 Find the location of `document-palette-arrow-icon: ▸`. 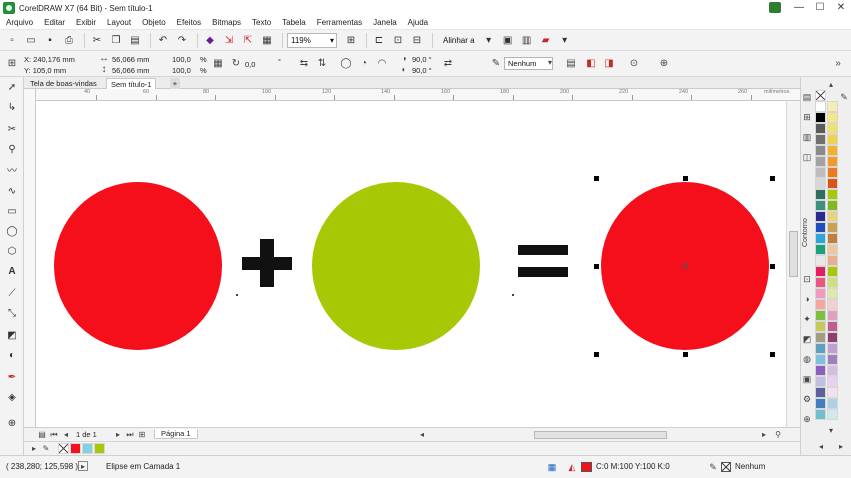

document-palette-arrow-icon: ▸ is located at coordinates (34, 449).